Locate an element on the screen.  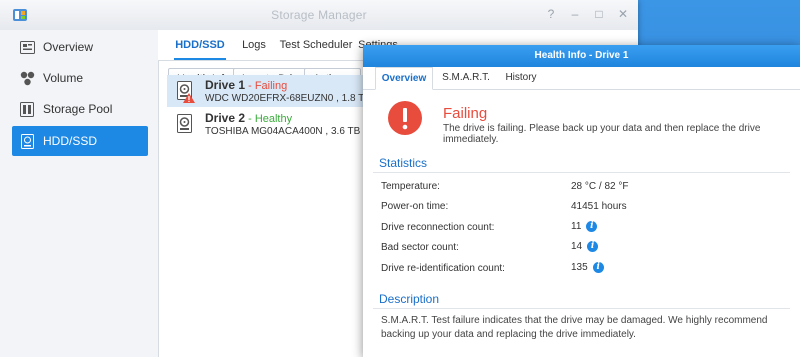
sidebar-item-overview: Overview is located at coordinates (80, 47).